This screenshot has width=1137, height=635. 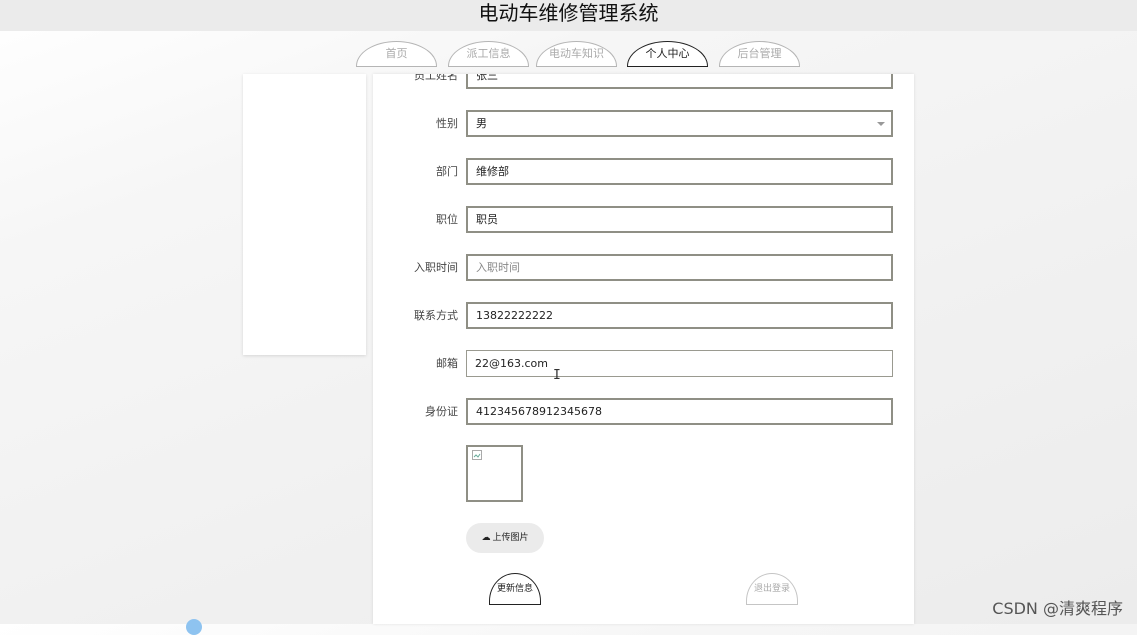 What do you see at coordinates (667, 54) in the screenshot?
I see `tab-personal-center: 个人中心` at bounding box center [667, 54].